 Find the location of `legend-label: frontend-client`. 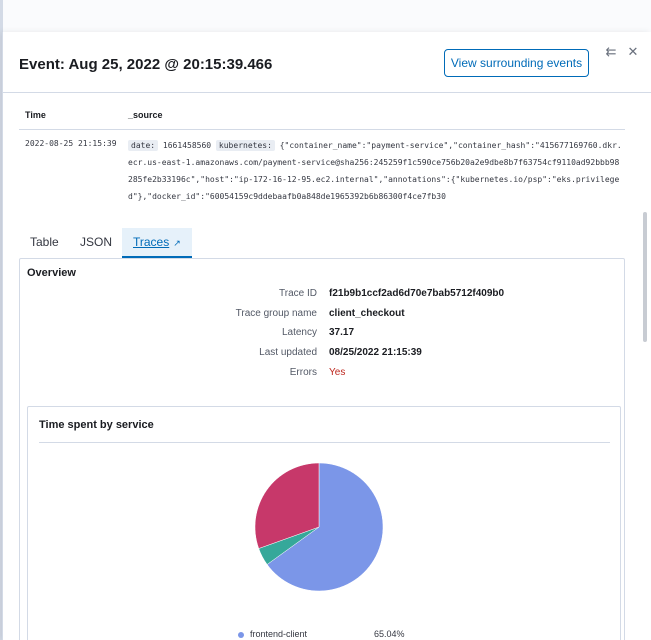

legend-label: frontend-client is located at coordinates (279, 634).